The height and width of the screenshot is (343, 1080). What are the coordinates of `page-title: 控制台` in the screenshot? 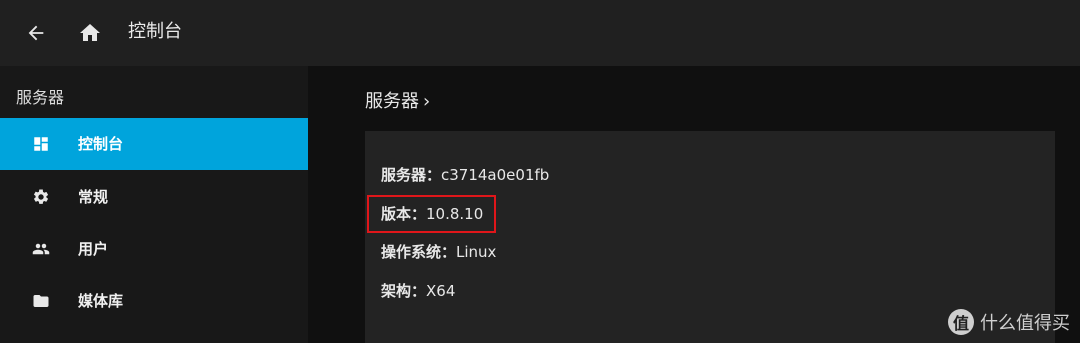 It's located at (155, 31).